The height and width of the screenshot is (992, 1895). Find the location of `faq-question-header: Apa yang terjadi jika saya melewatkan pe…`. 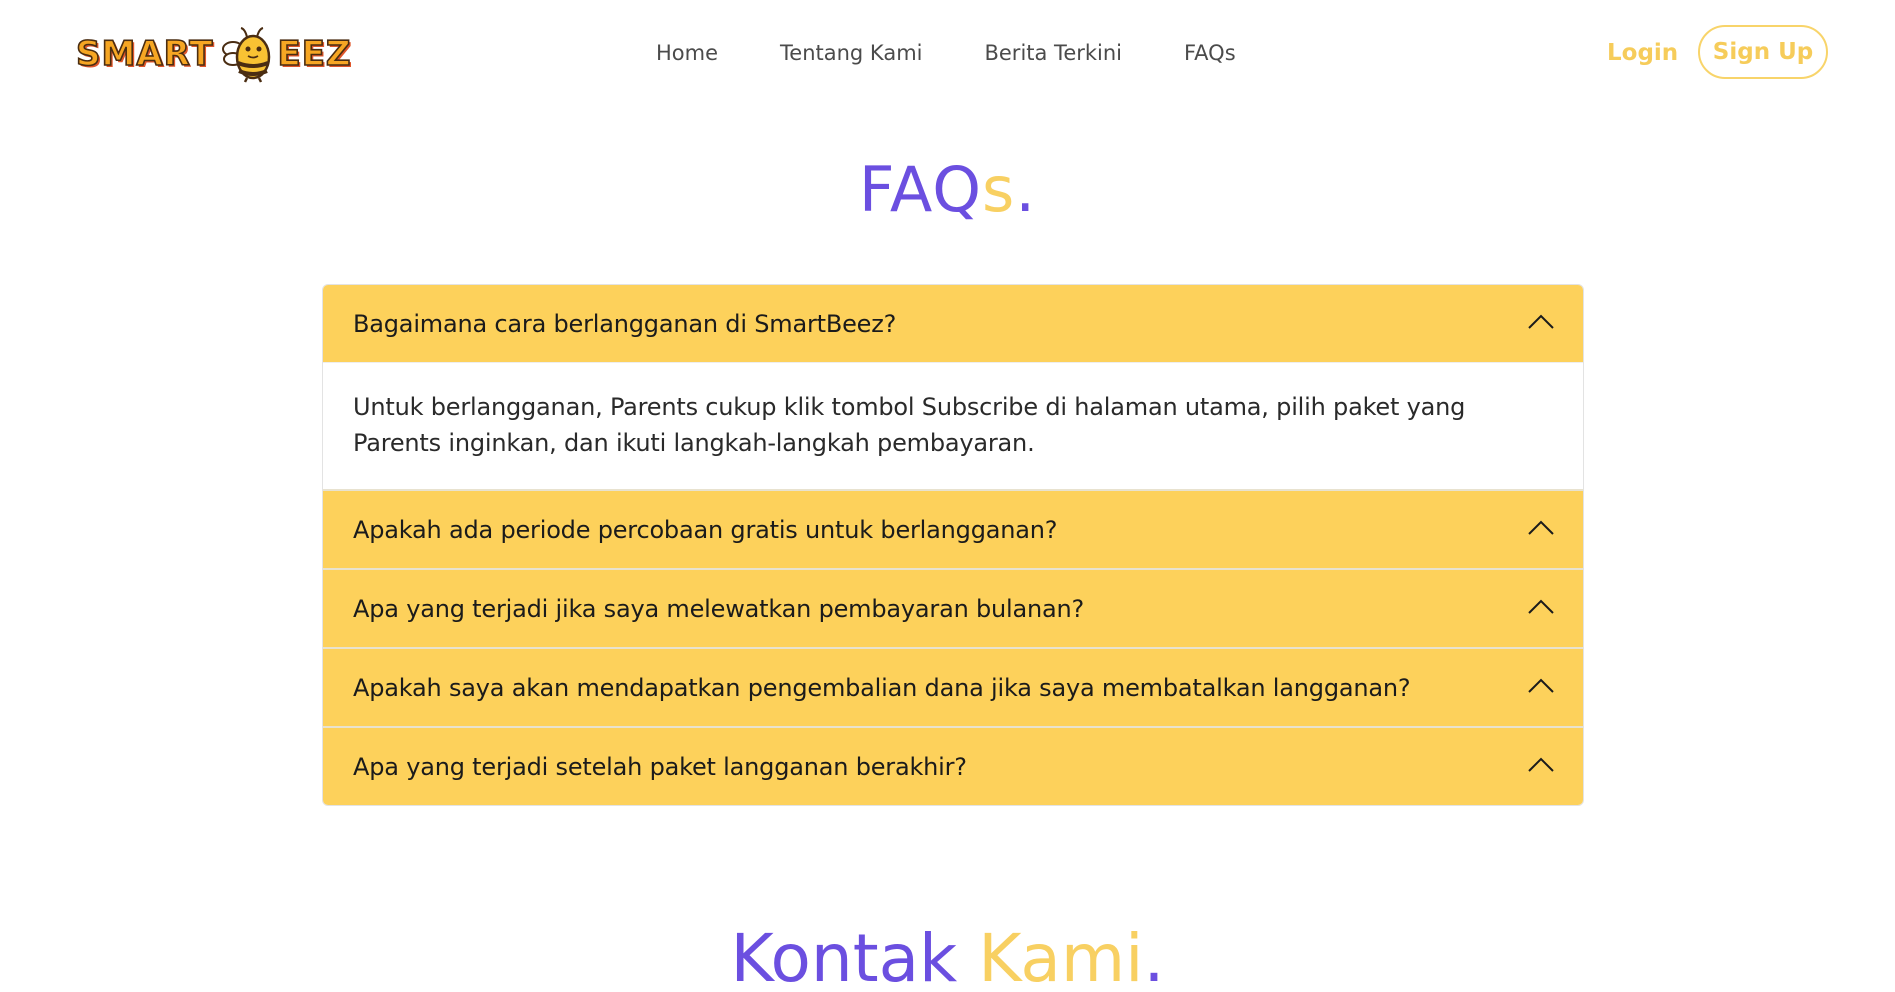

faq-question-header: Apa yang terjadi jika saya melewatkan pe… is located at coordinates (953, 608).